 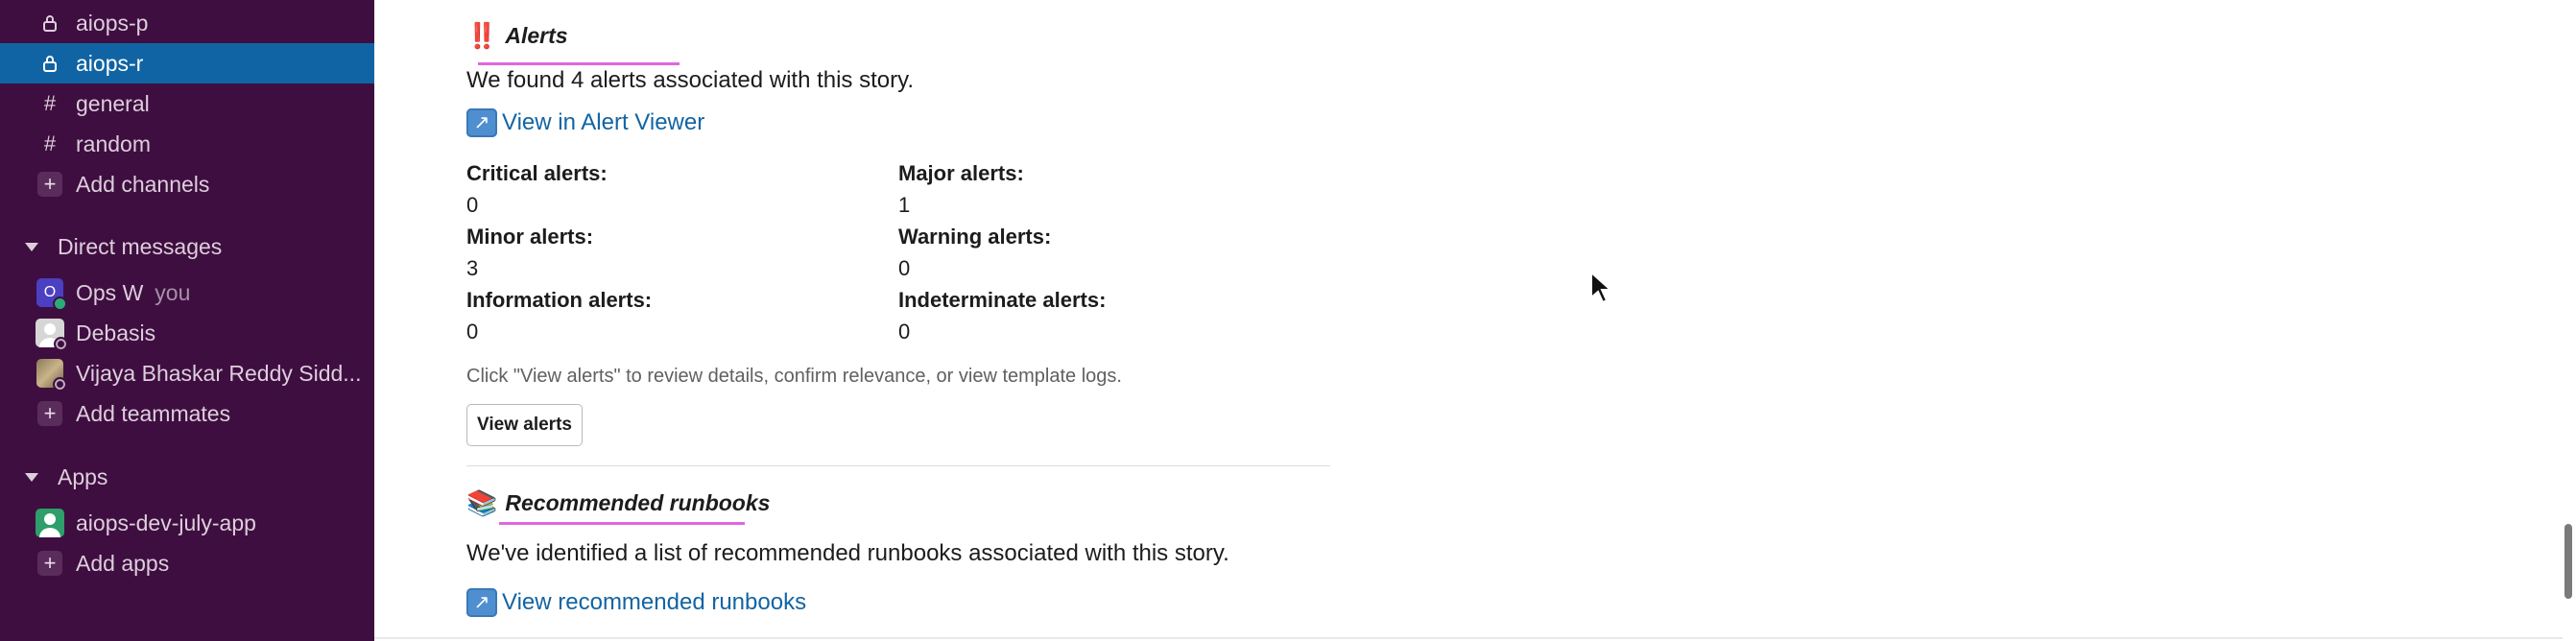 What do you see at coordinates (904, 205) in the screenshot?
I see `major-alerts-value: 1` at bounding box center [904, 205].